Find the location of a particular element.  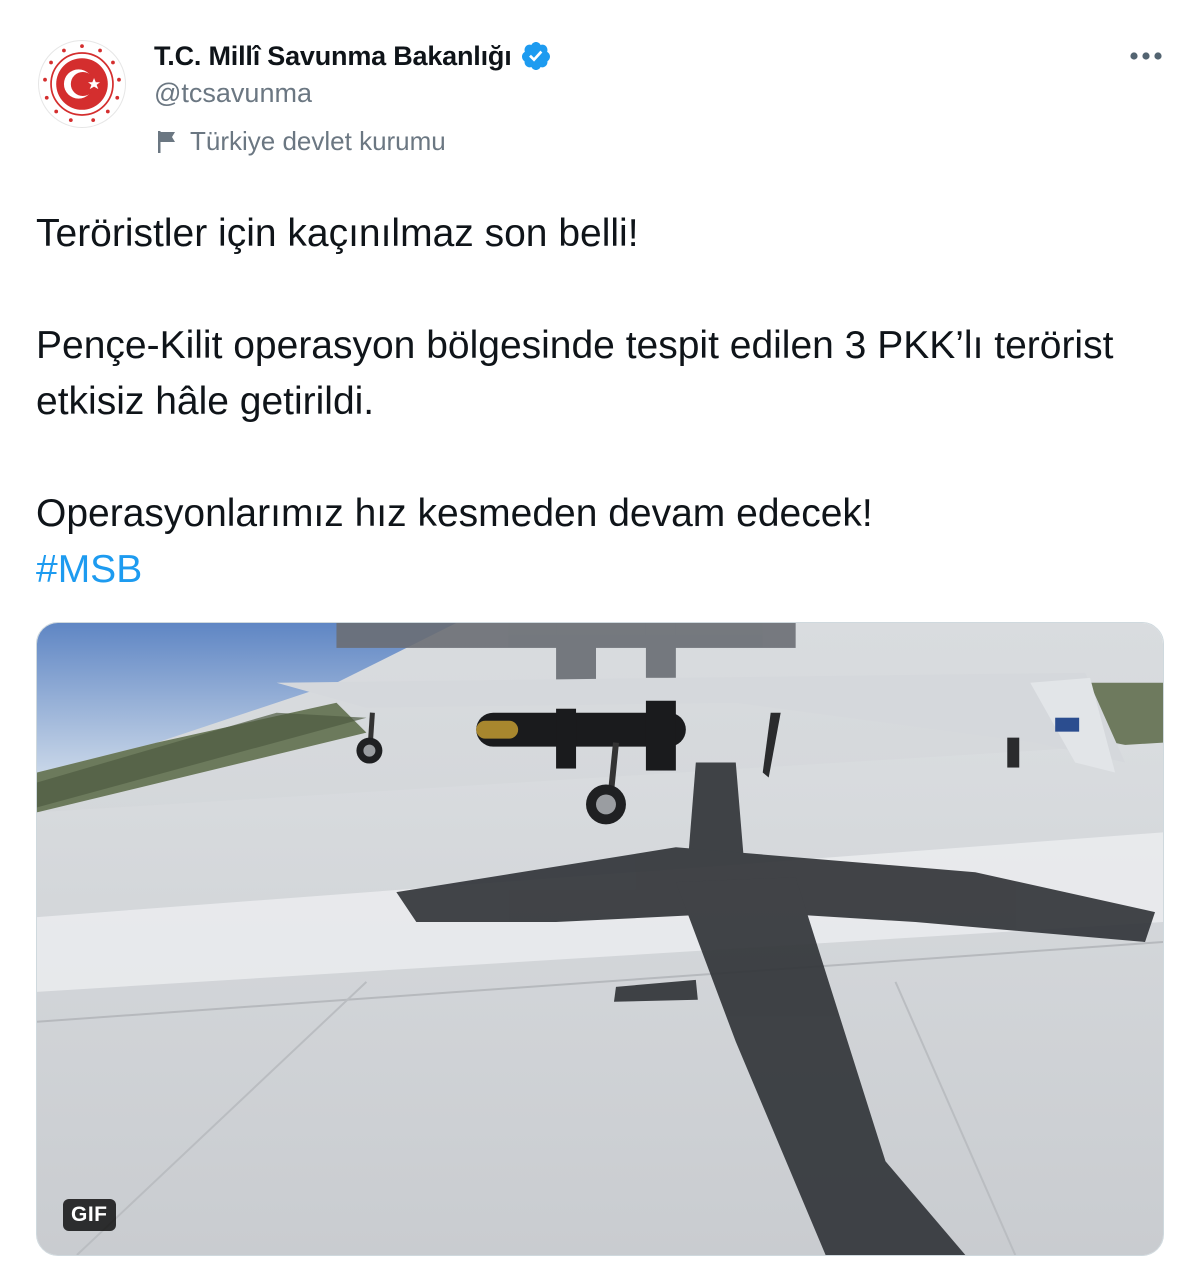

government-label-text: Türkiye devlet kurumu is located at coordinates (318, 141).